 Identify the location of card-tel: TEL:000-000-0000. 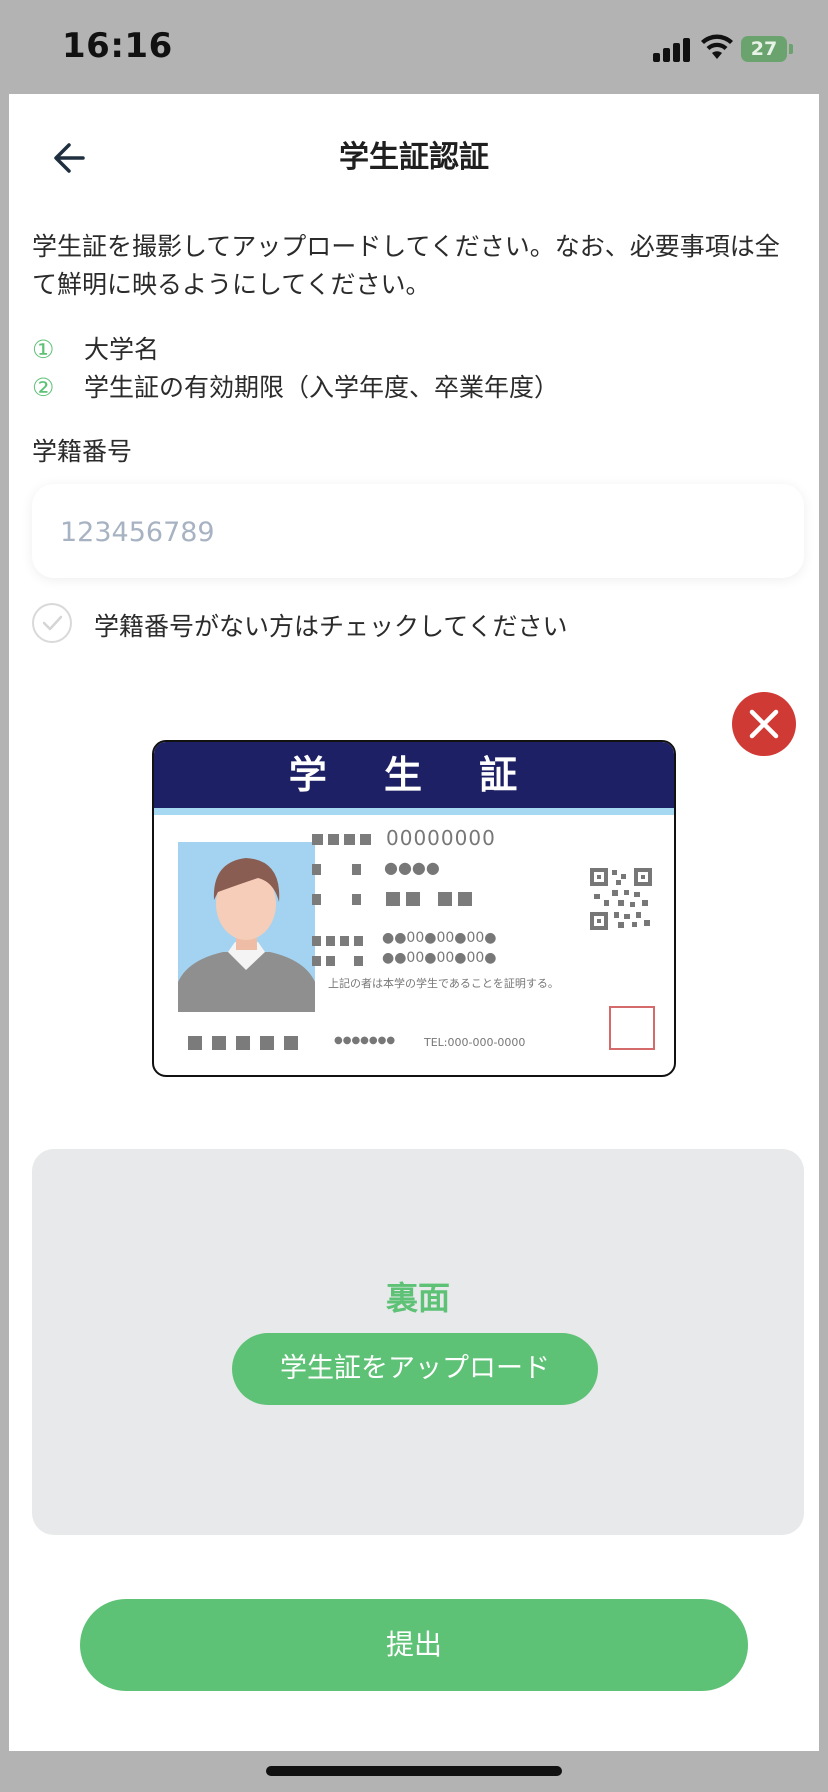
(475, 1042).